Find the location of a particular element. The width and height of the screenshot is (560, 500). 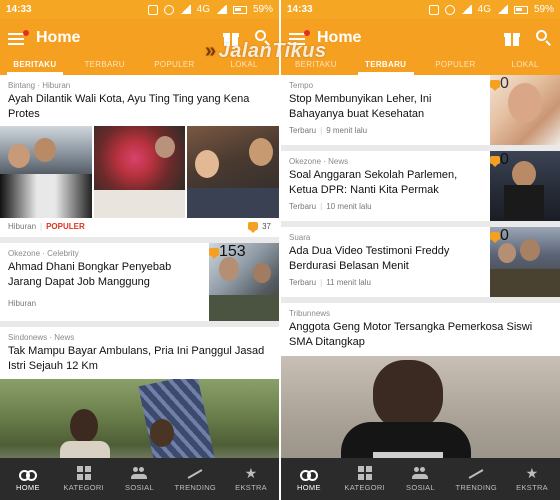

popular-badge: POPULER is located at coordinates (65, 226).